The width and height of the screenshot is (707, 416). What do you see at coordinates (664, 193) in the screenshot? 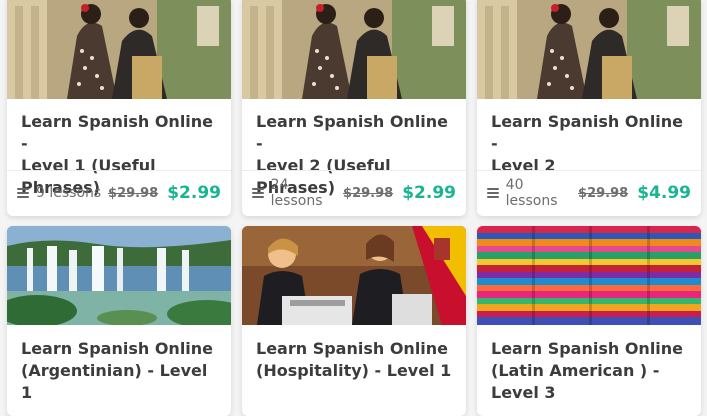
I see `sale-price: $4.99` at bounding box center [664, 193].